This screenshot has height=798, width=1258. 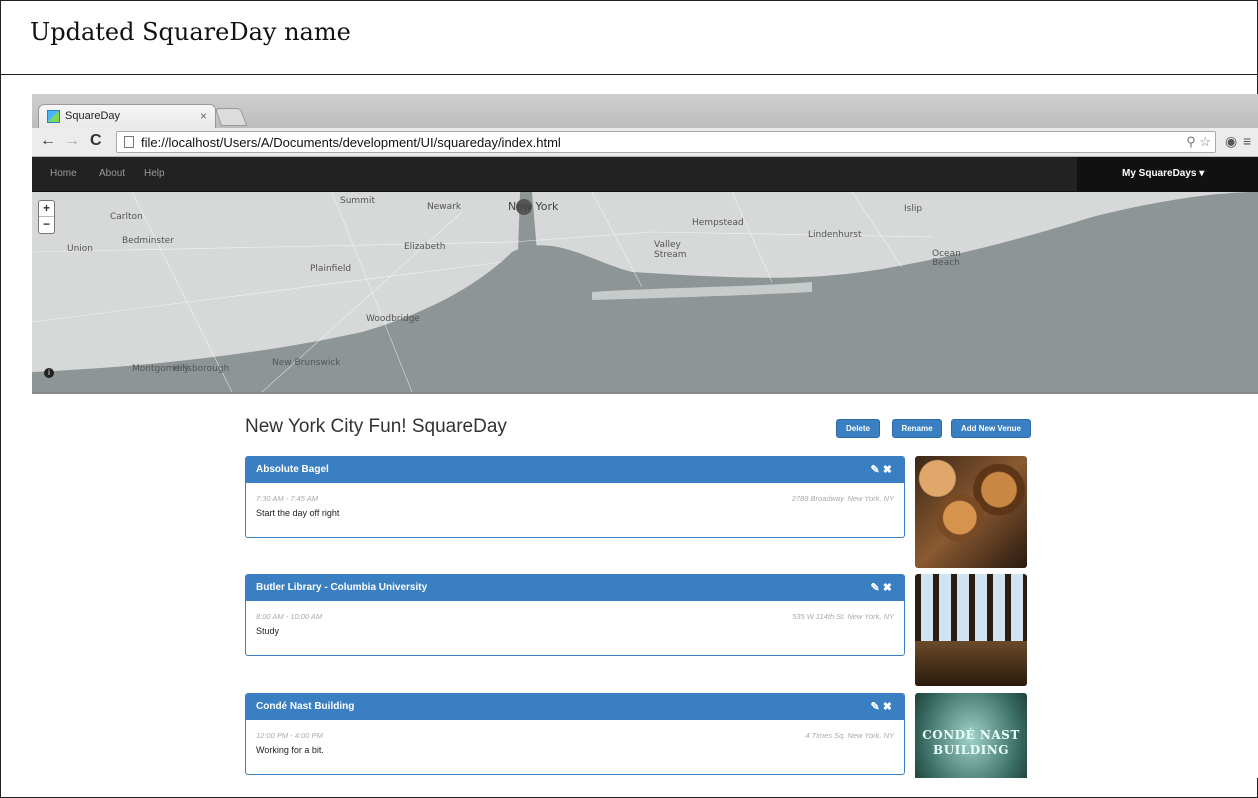 I want to click on photo-sign-line: CONDÉ NAST, so click(x=971, y=735).